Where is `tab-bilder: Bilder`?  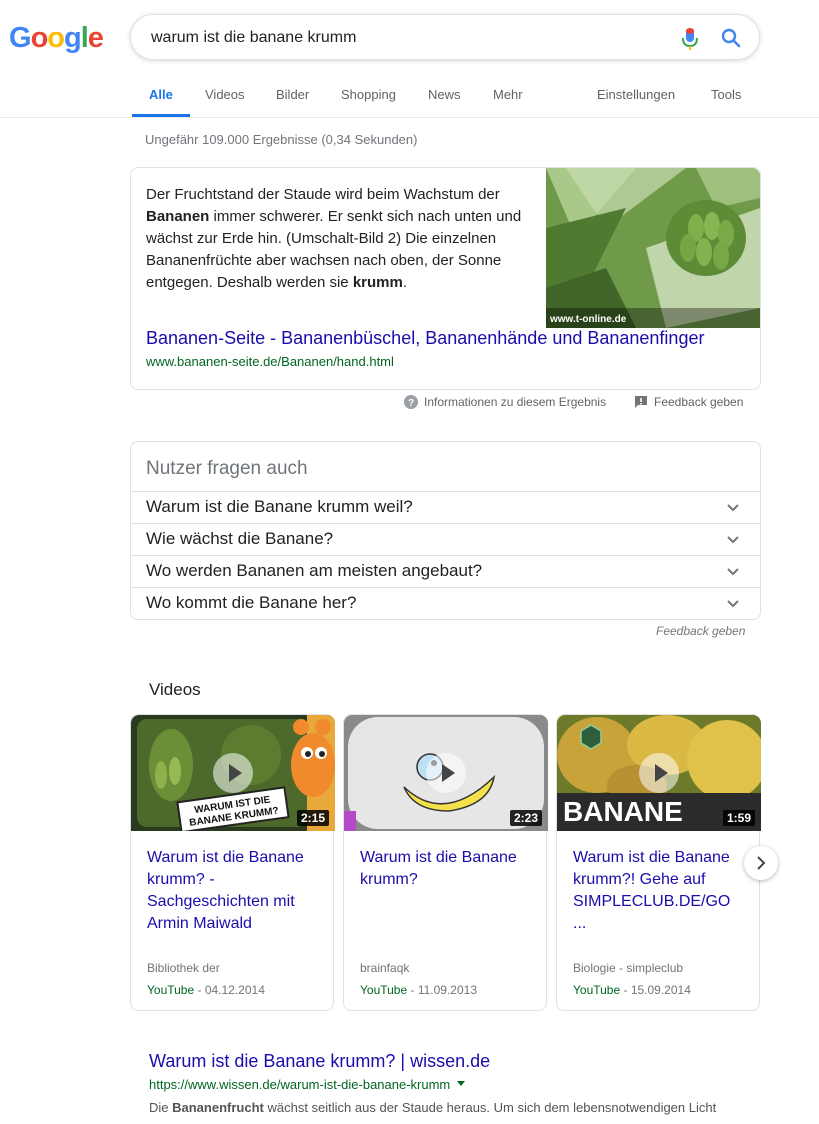 tab-bilder: Bilder is located at coordinates (292, 94).